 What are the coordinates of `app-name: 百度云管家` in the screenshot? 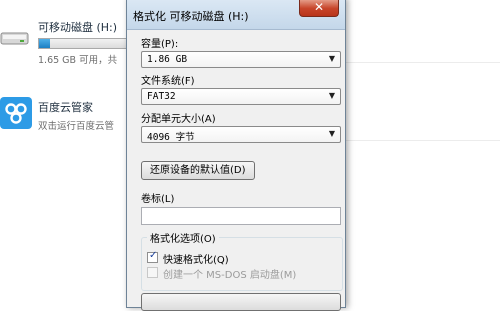 It's located at (65, 107).